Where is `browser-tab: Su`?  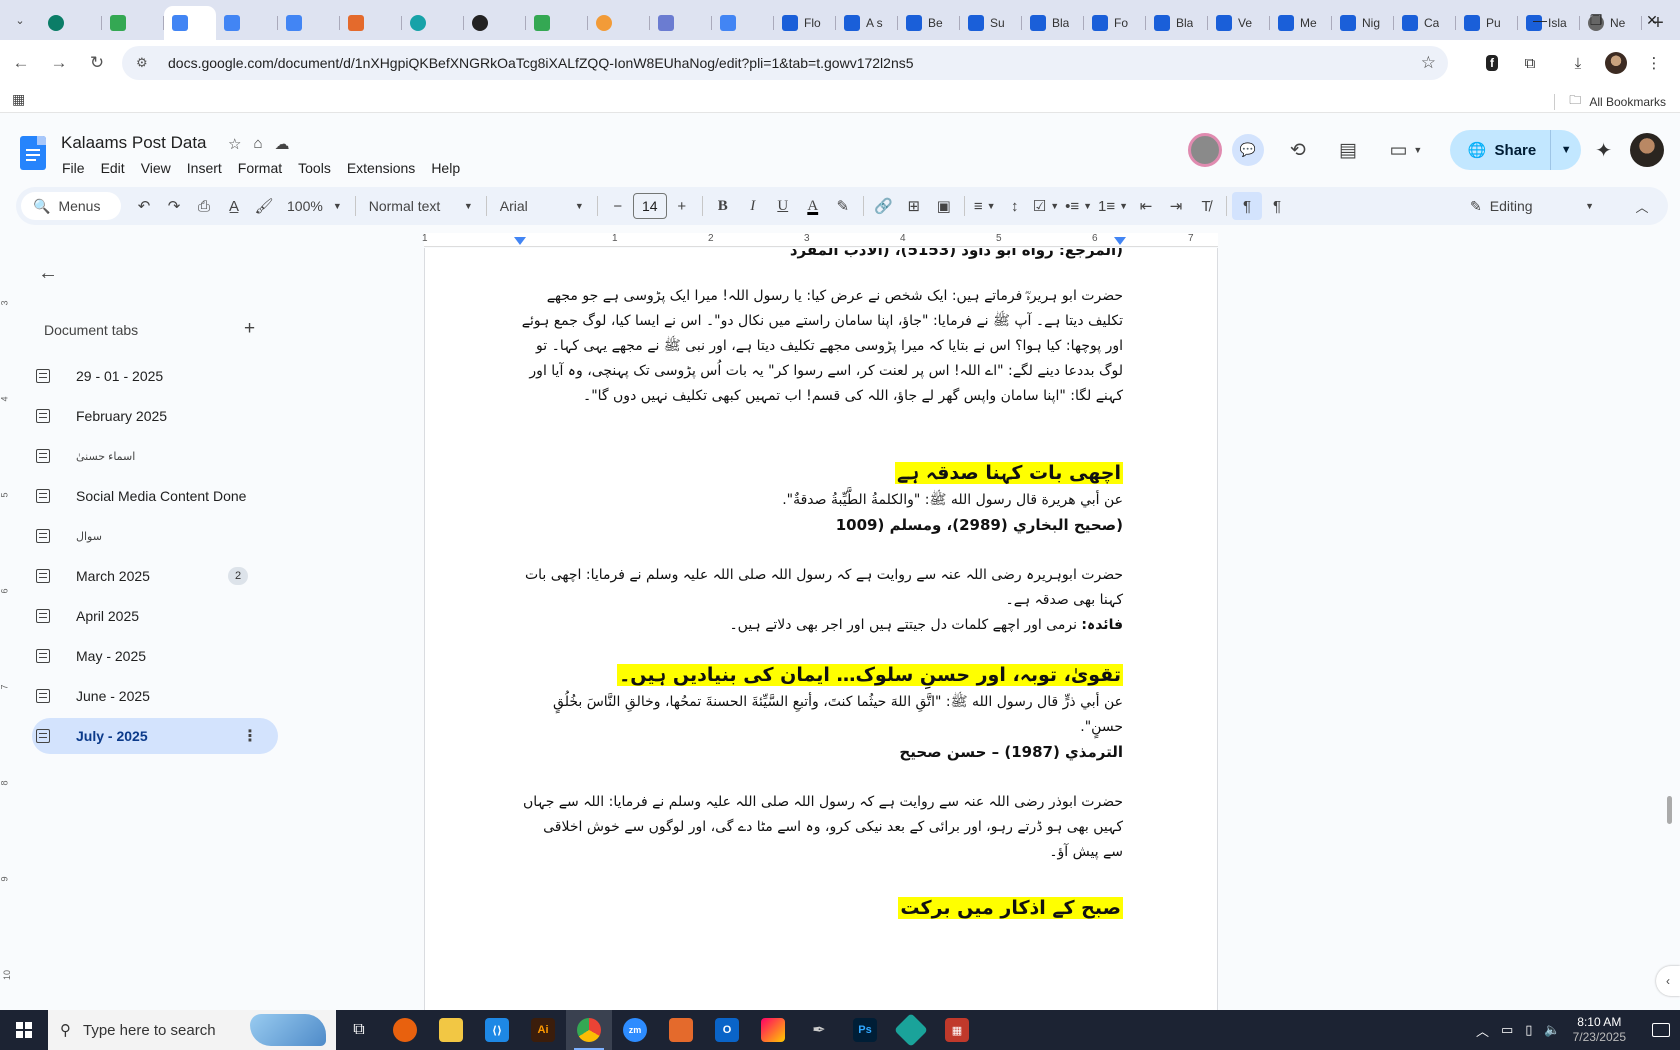
browser-tab: Su is located at coordinates (991, 23).